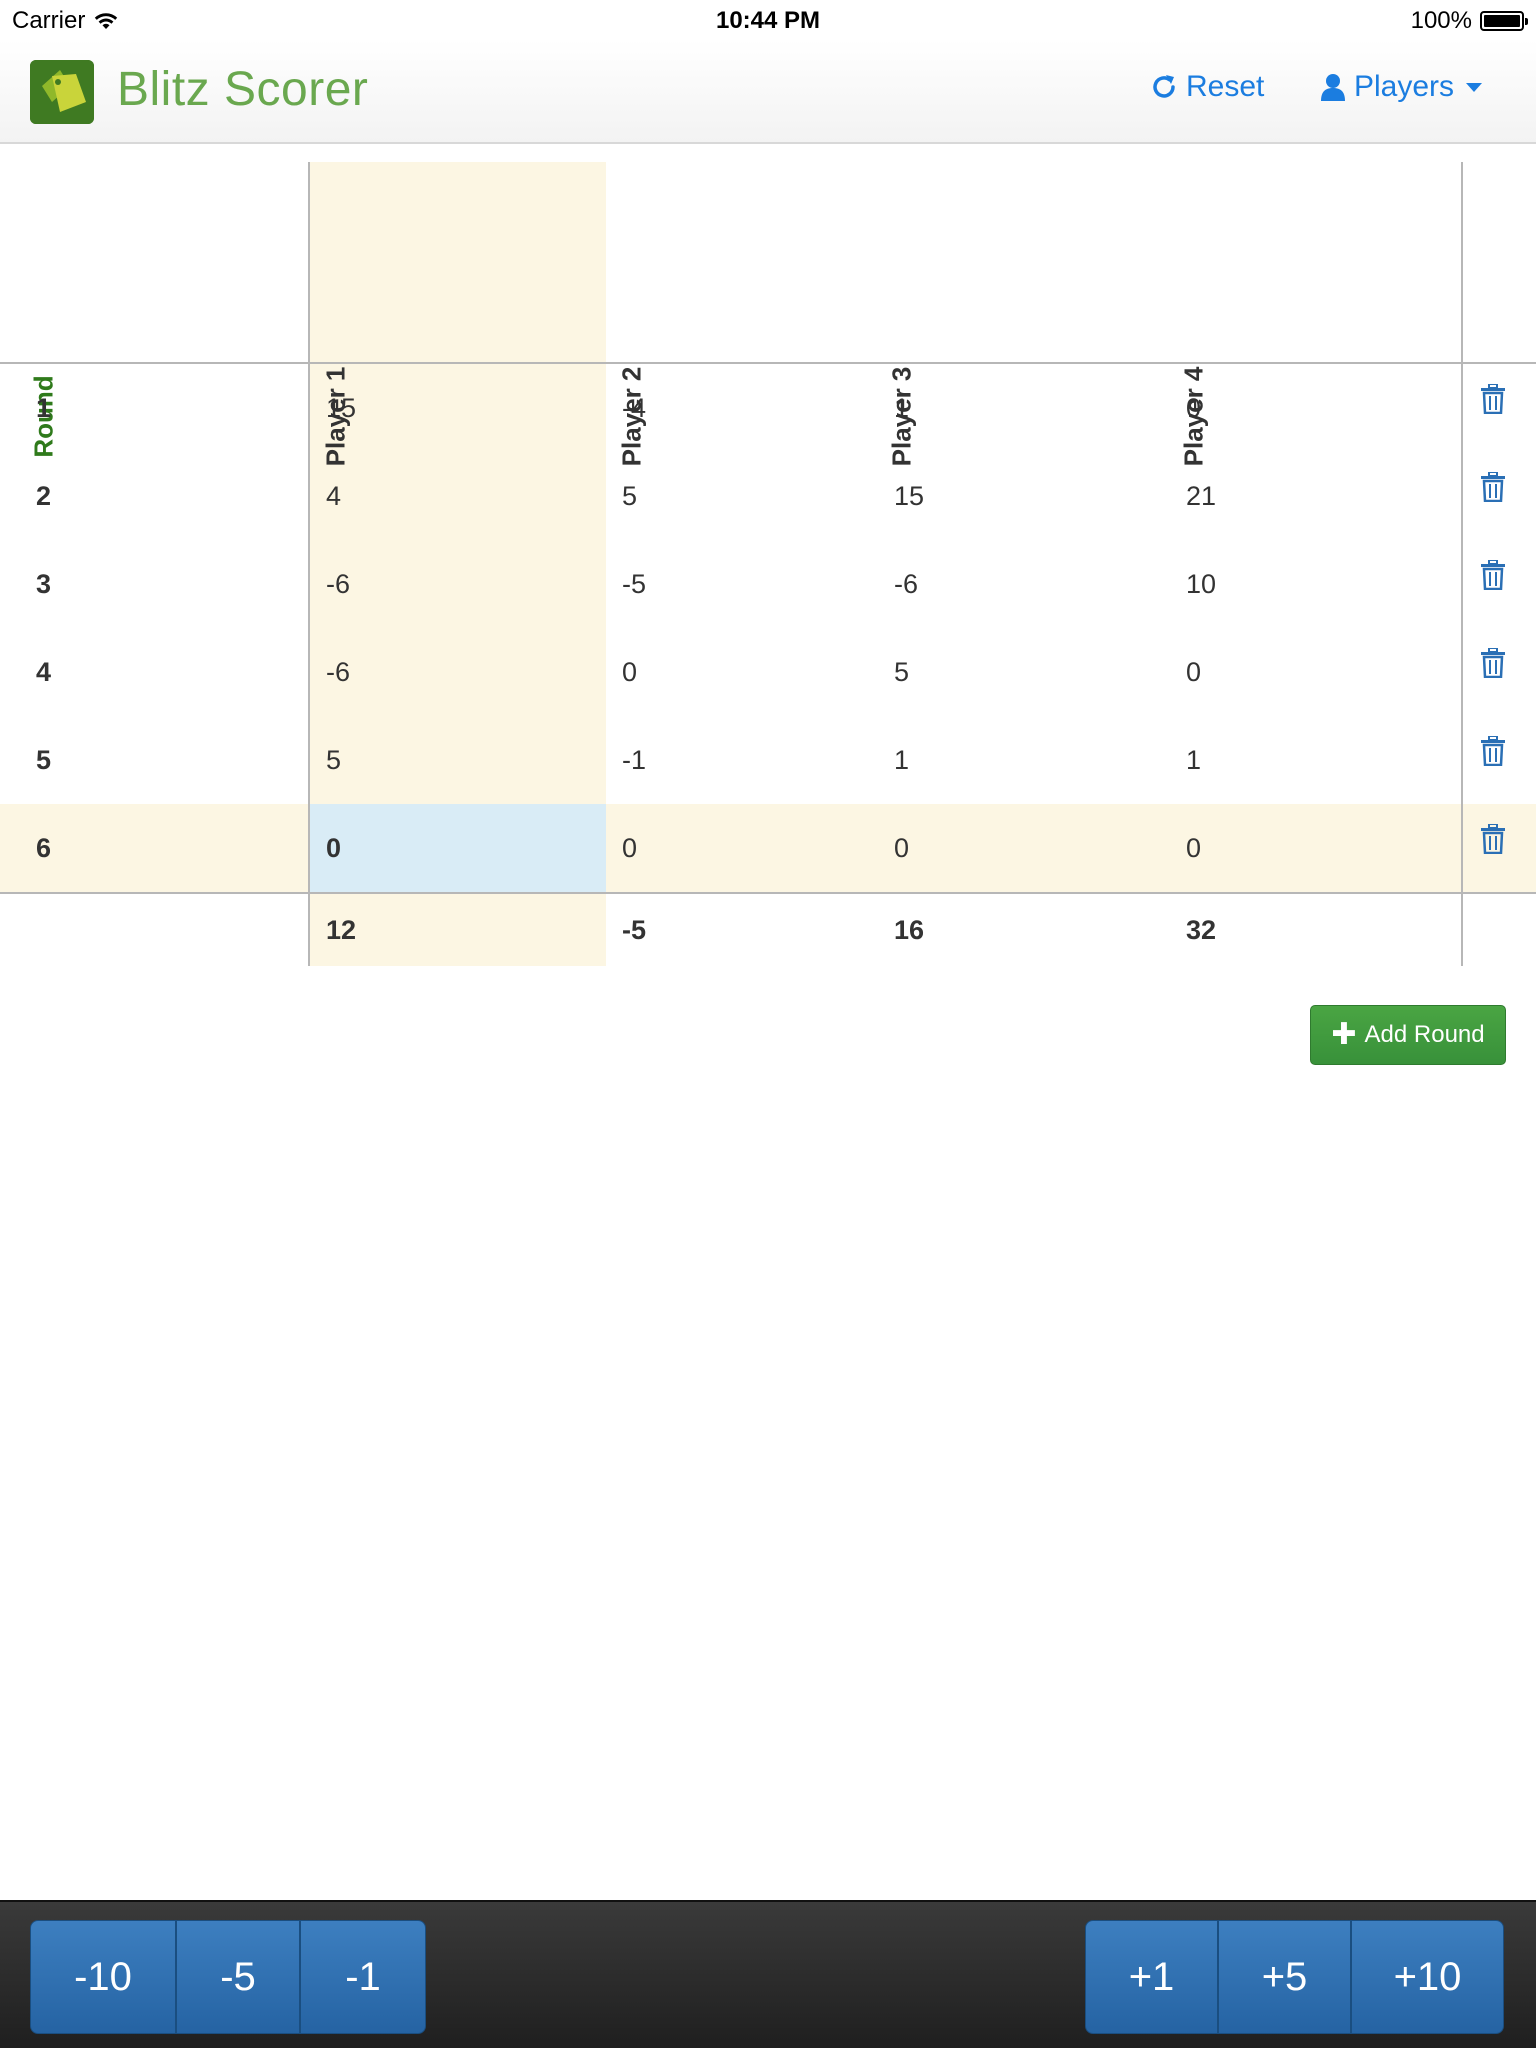 This screenshot has height=2048, width=1536. I want to click on app-title: Blitz Scorer, so click(243, 89).